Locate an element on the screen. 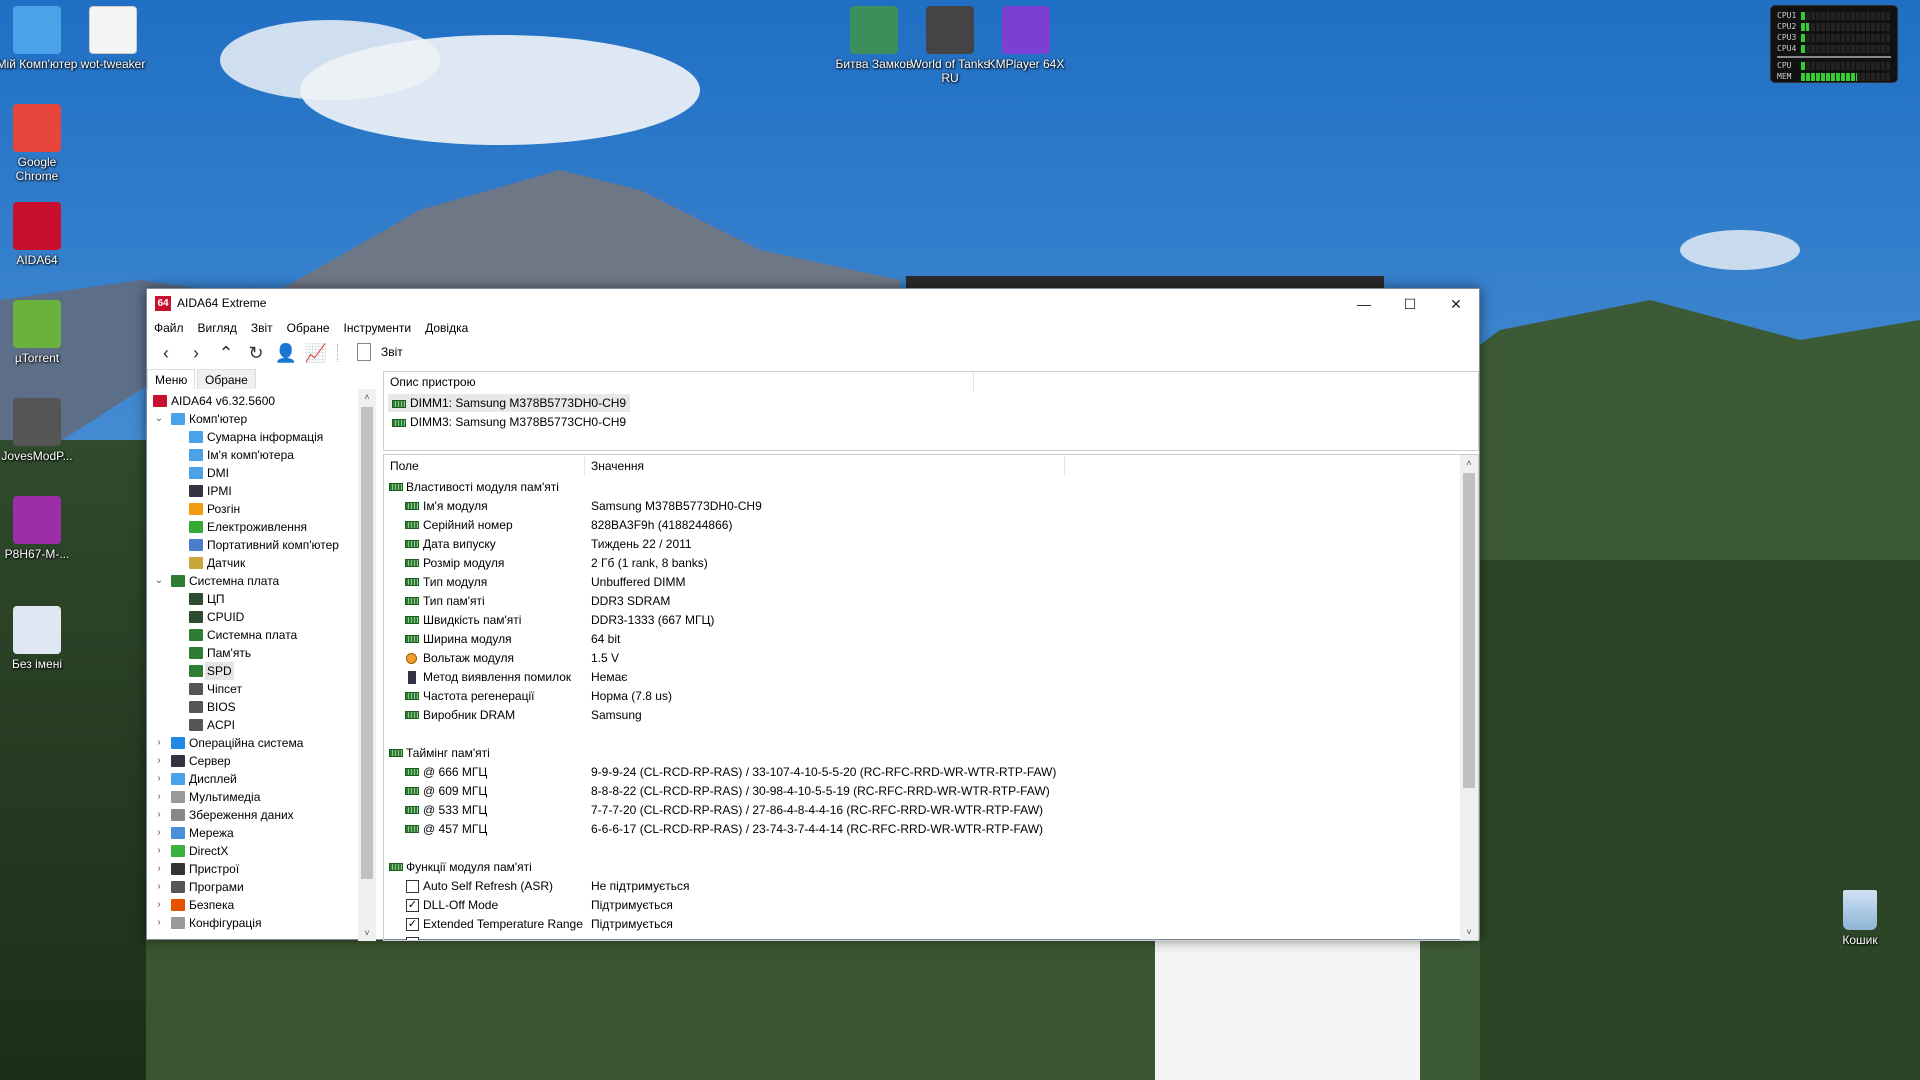 The width and height of the screenshot is (1920, 1080). tree-item: Електроживлення is located at coordinates (252, 527).